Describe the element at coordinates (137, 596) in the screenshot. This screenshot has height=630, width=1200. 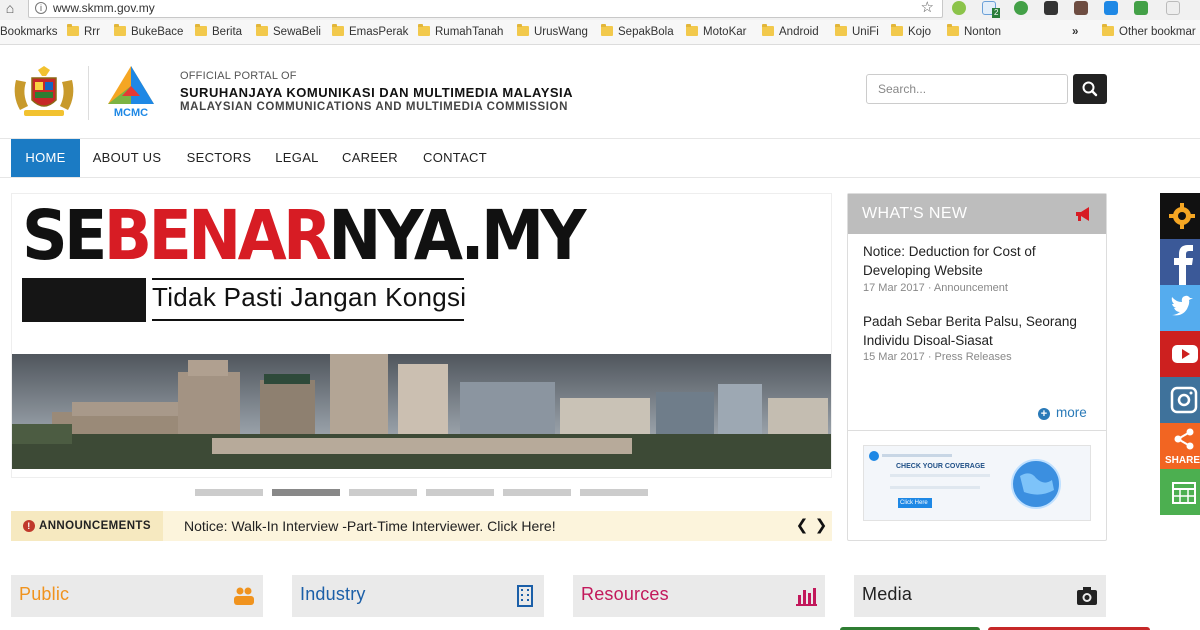
I see `tile-public: Public` at that location.